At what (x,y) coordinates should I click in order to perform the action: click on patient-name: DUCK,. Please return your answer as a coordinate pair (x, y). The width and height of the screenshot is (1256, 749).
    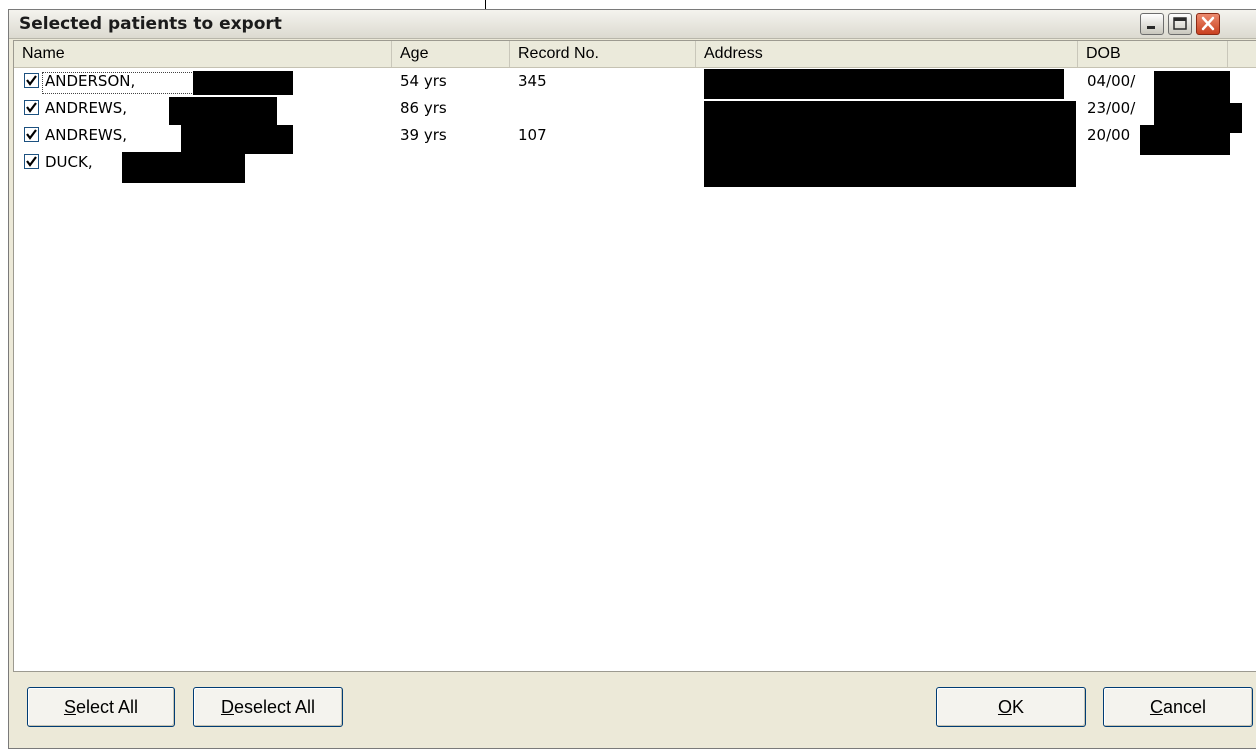
    Looking at the image, I should click on (69, 162).